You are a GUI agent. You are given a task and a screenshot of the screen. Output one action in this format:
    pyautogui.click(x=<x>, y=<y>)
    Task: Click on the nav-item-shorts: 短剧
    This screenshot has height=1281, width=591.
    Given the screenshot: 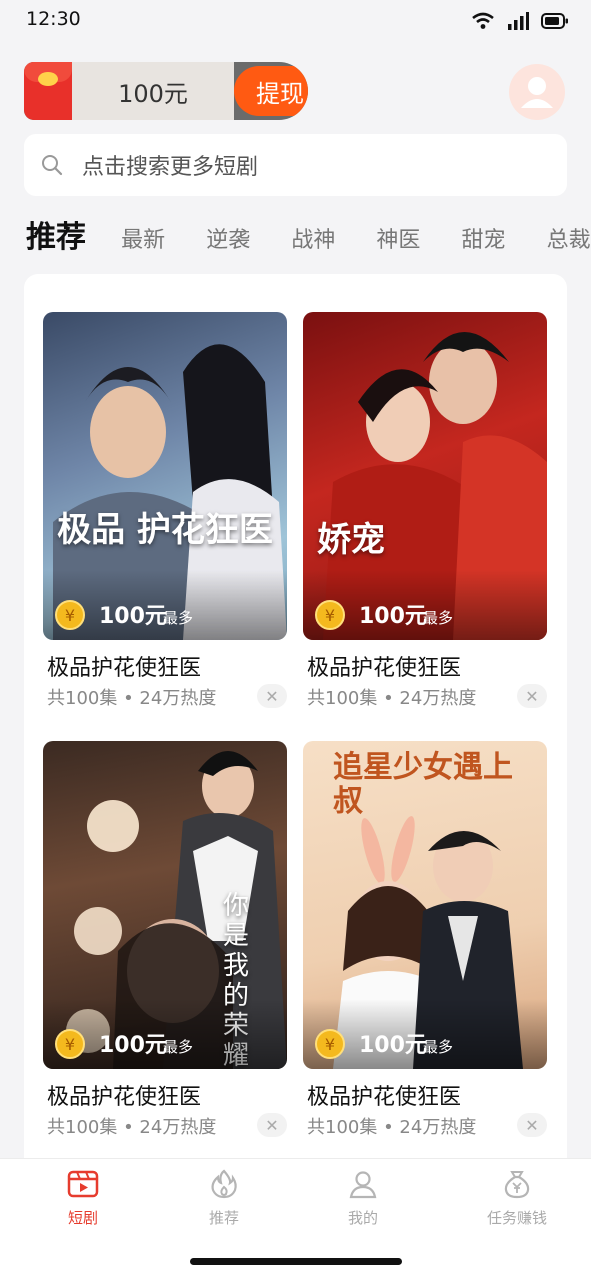 What is the action you would take?
    pyautogui.click(x=83, y=1198)
    